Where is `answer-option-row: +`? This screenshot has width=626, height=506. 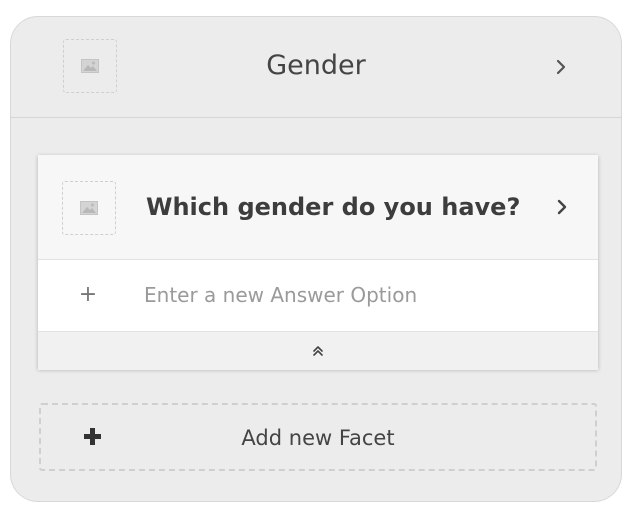 answer-option-row: + is located at coordinates (318, 295).